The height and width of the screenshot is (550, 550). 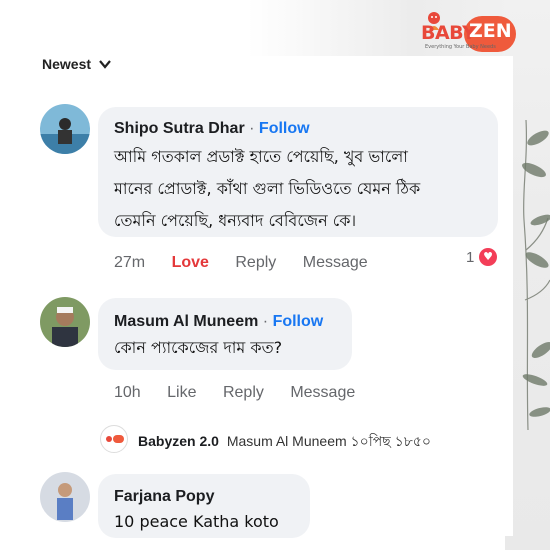 I want to click on babyzen-logo: BABY ZEN Everything Your Baby Needs, so click(x=469, y=35).